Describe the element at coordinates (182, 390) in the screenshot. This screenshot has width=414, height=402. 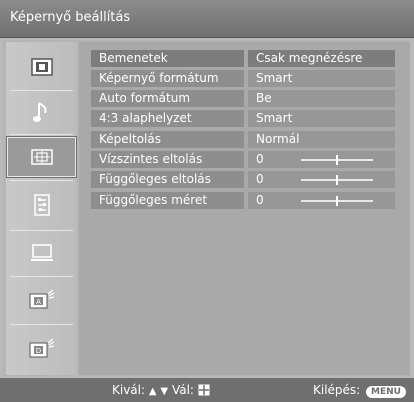
I see `confirm-hint-label: Vál:` at that location.